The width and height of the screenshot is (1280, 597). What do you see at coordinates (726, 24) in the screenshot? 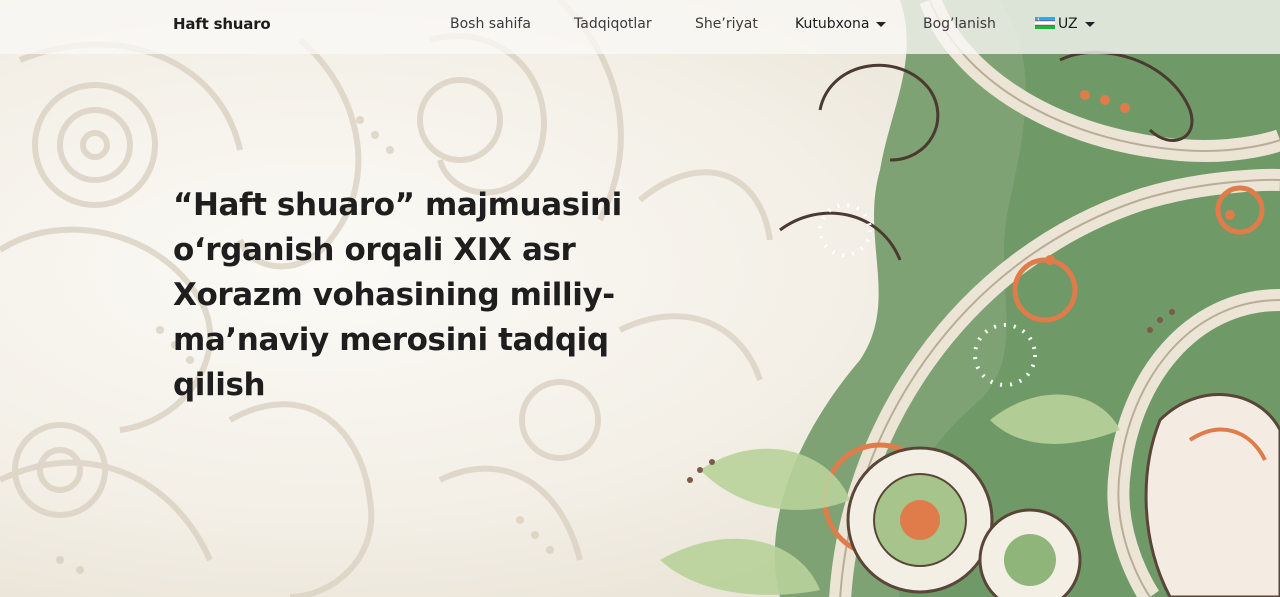
I see `nav-link-sheriyat: She’riyat` at bounding box center [726, 24].